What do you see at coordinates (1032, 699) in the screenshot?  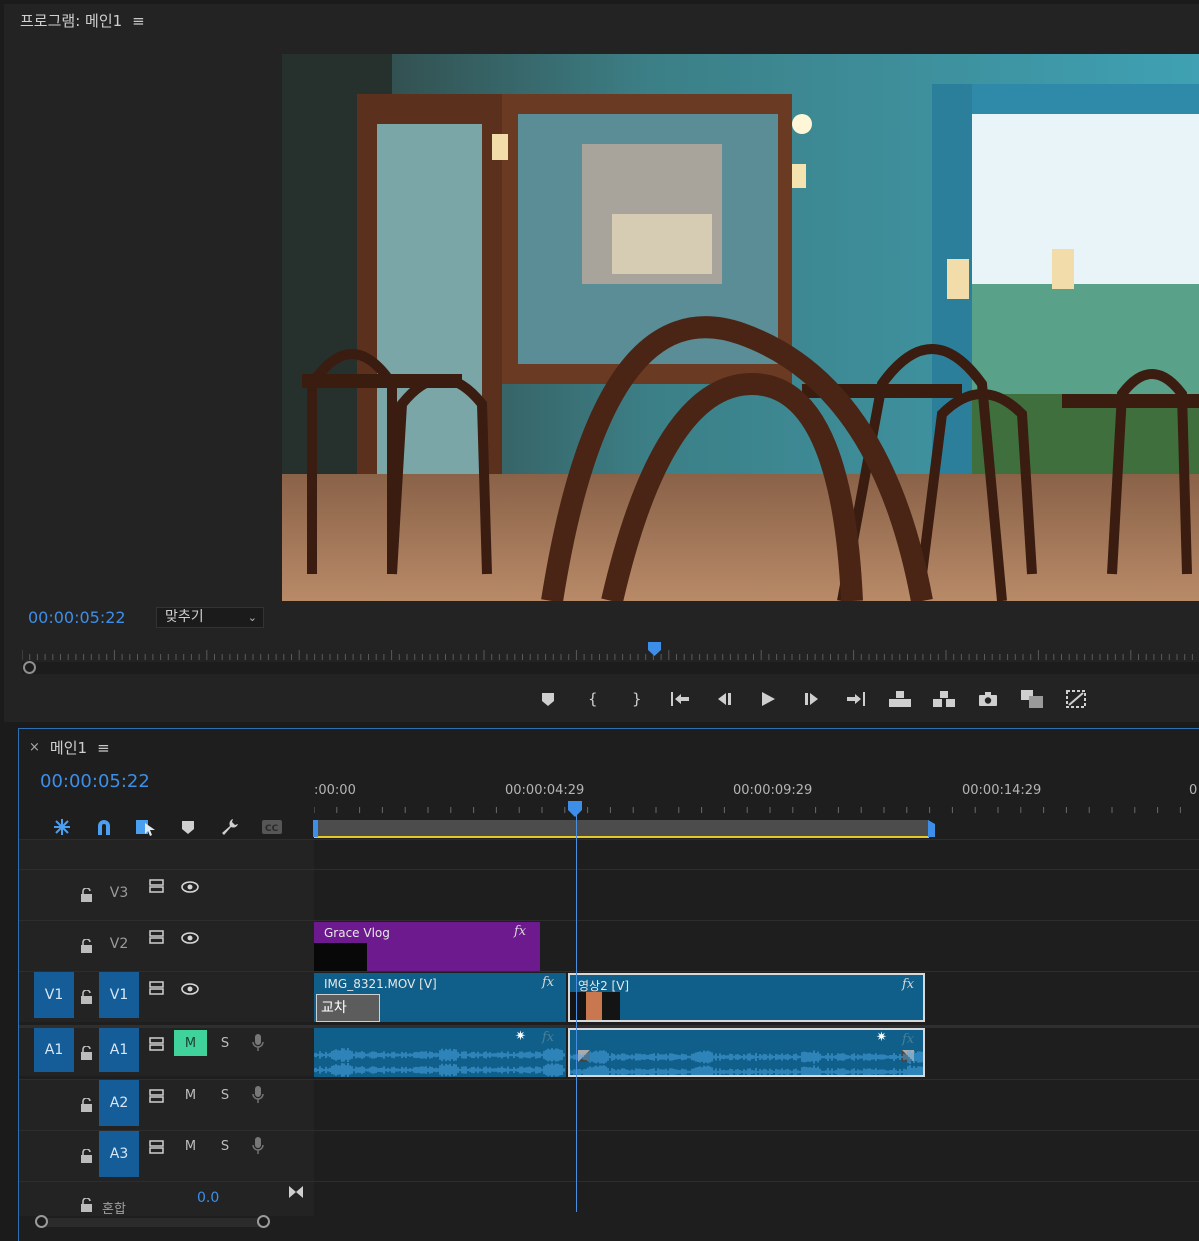 I see `insert-icon` at bounding box center [1032, 699].